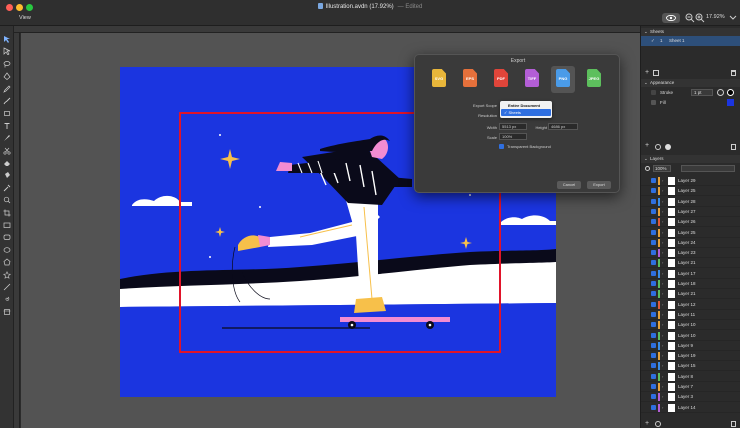  I want to click on layer-name: Layer 26, so click(687, 221).